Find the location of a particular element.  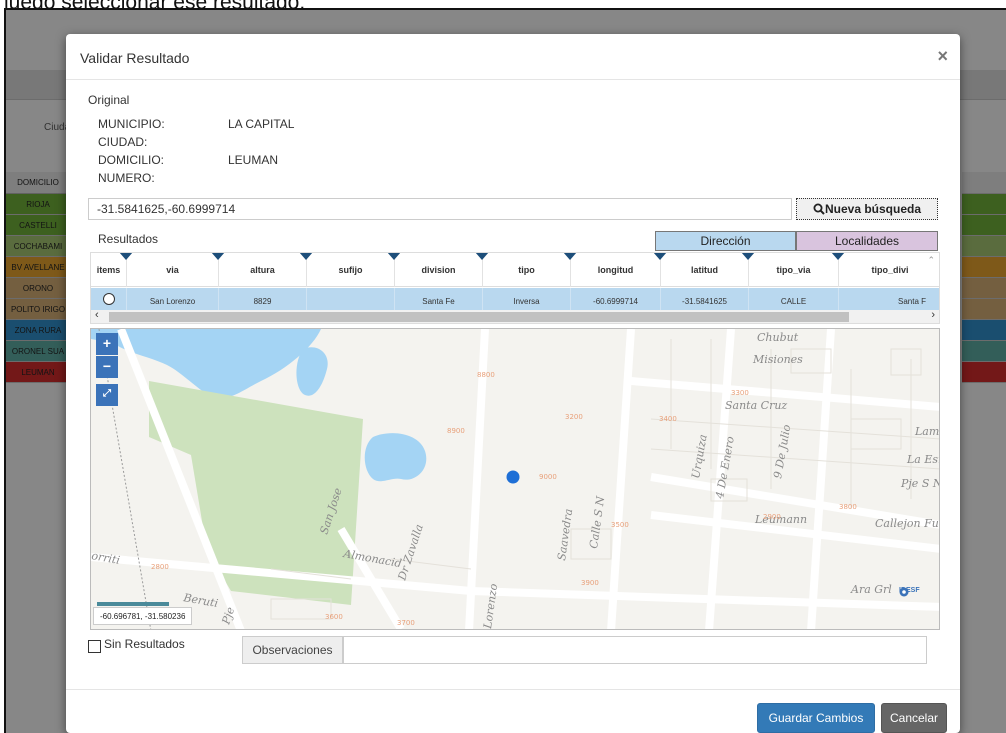

street-label: Urquiza is located at coordinates (699, 456).